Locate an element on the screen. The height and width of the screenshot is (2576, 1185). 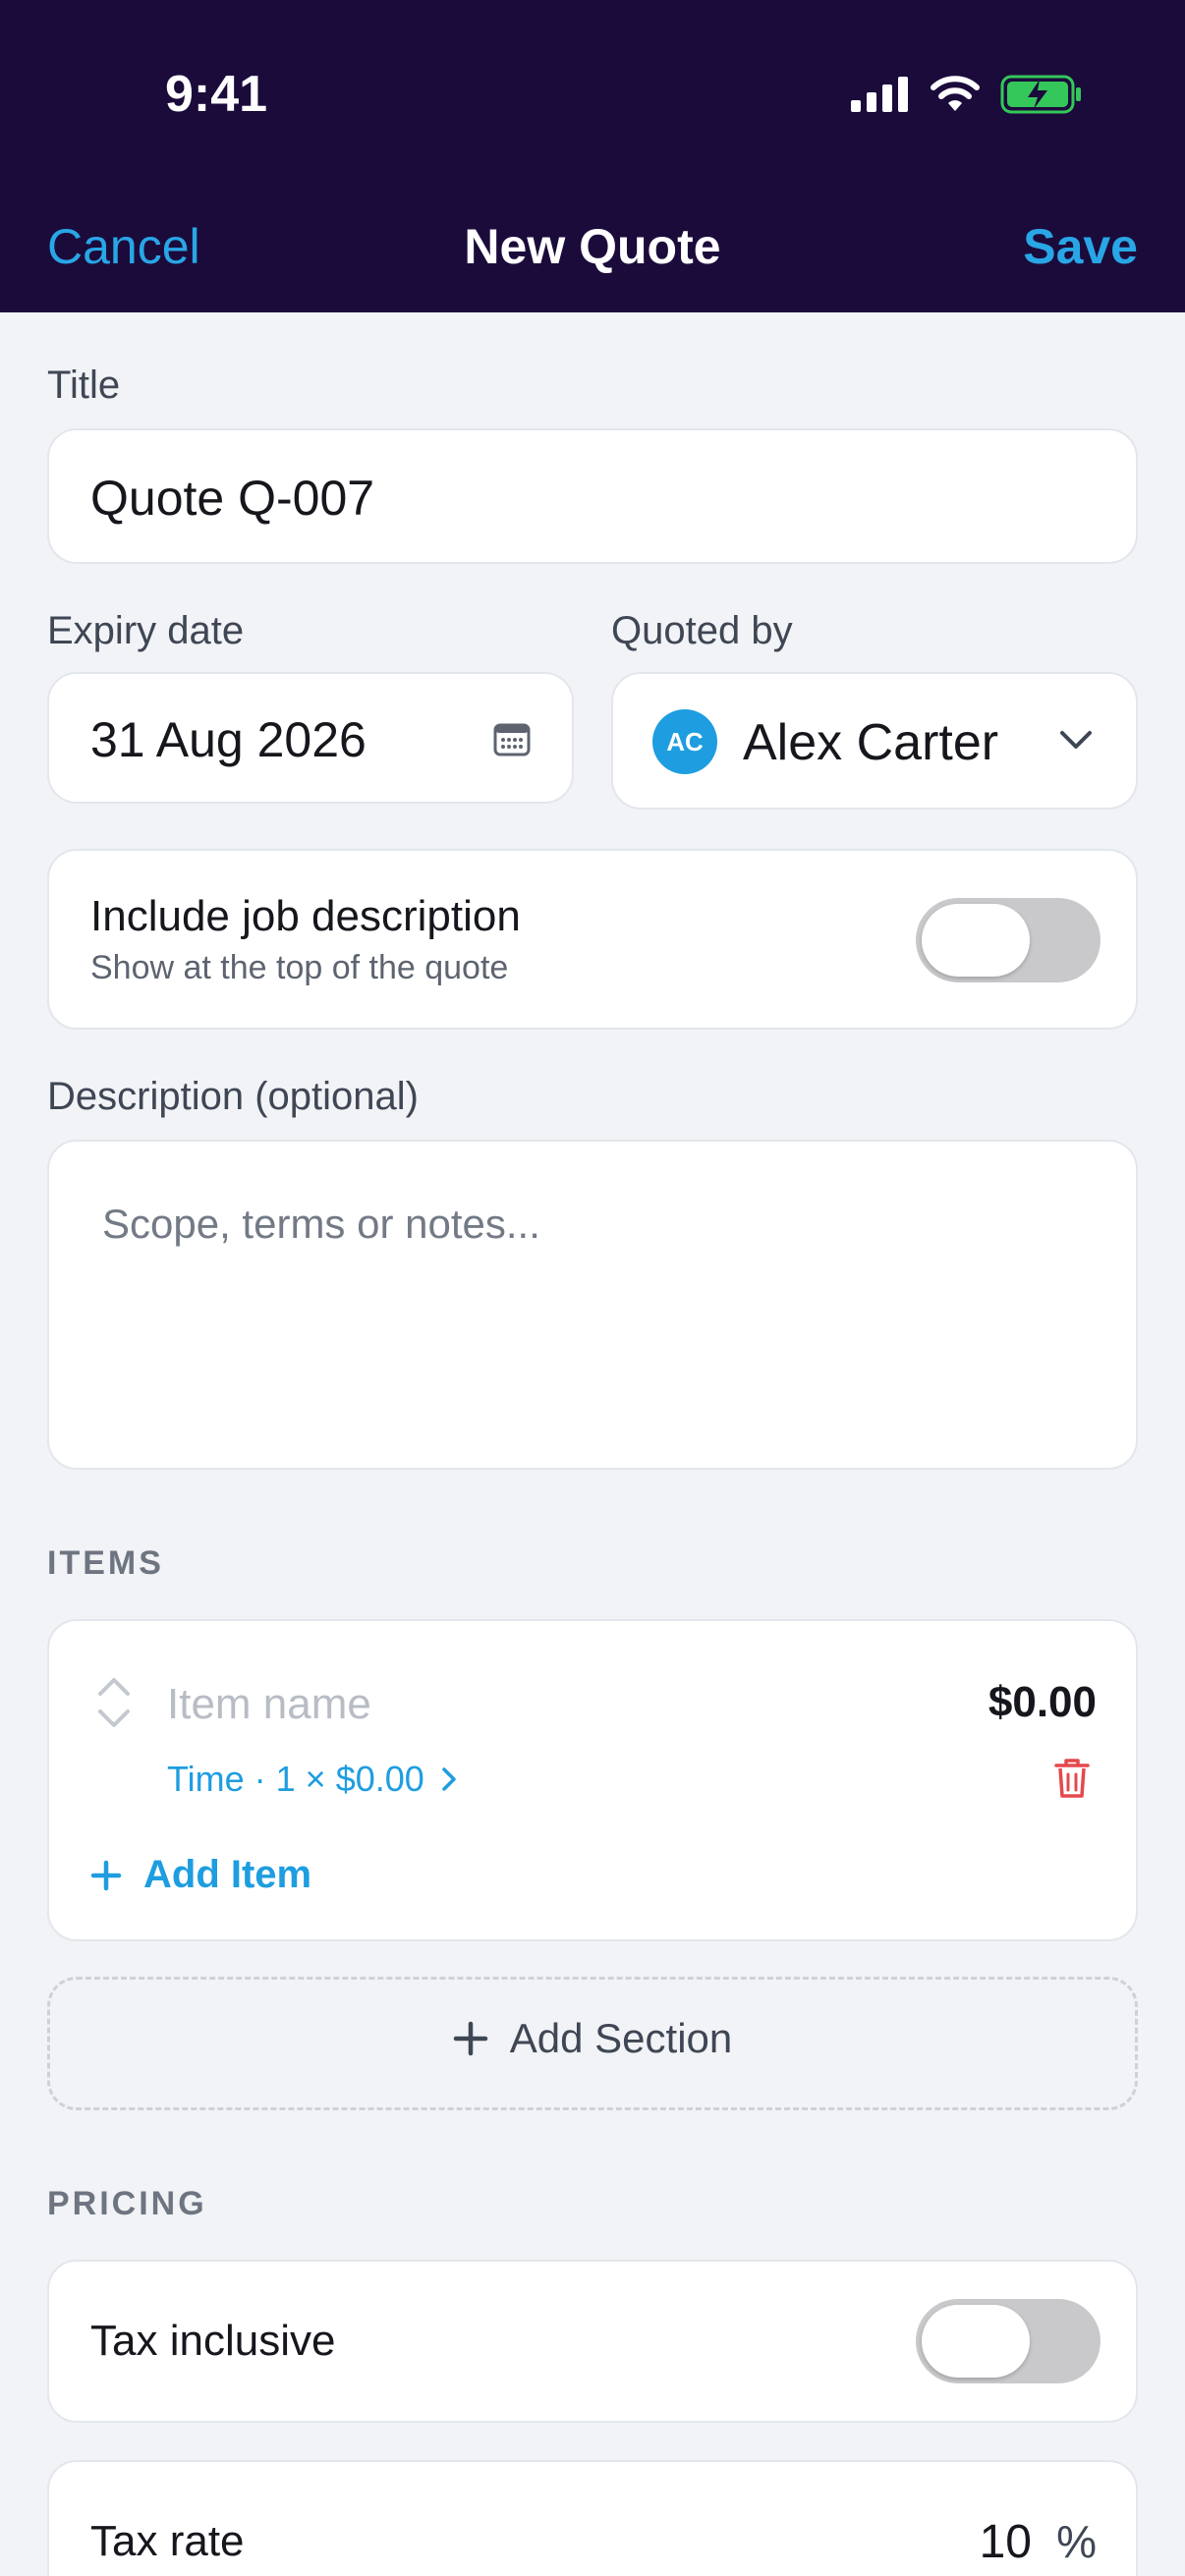
tax-inclusive-card: Tax inclusive is located at coordinates (592, 2341).